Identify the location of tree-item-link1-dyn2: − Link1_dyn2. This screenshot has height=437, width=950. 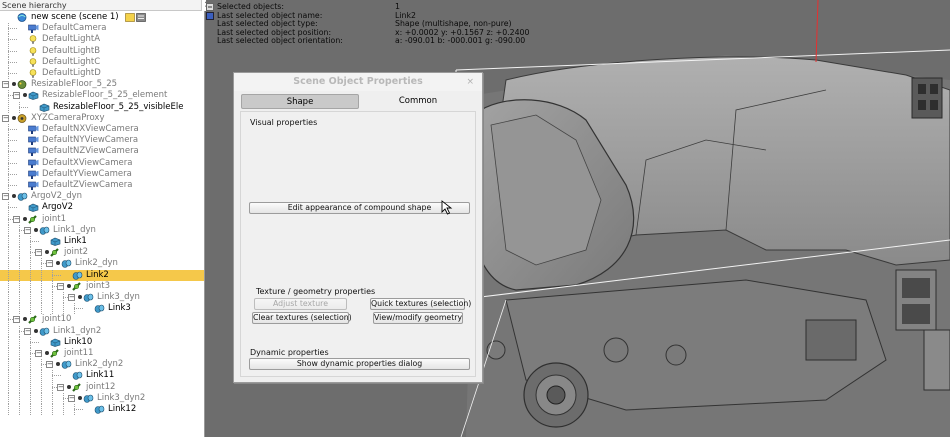
(102, 331).